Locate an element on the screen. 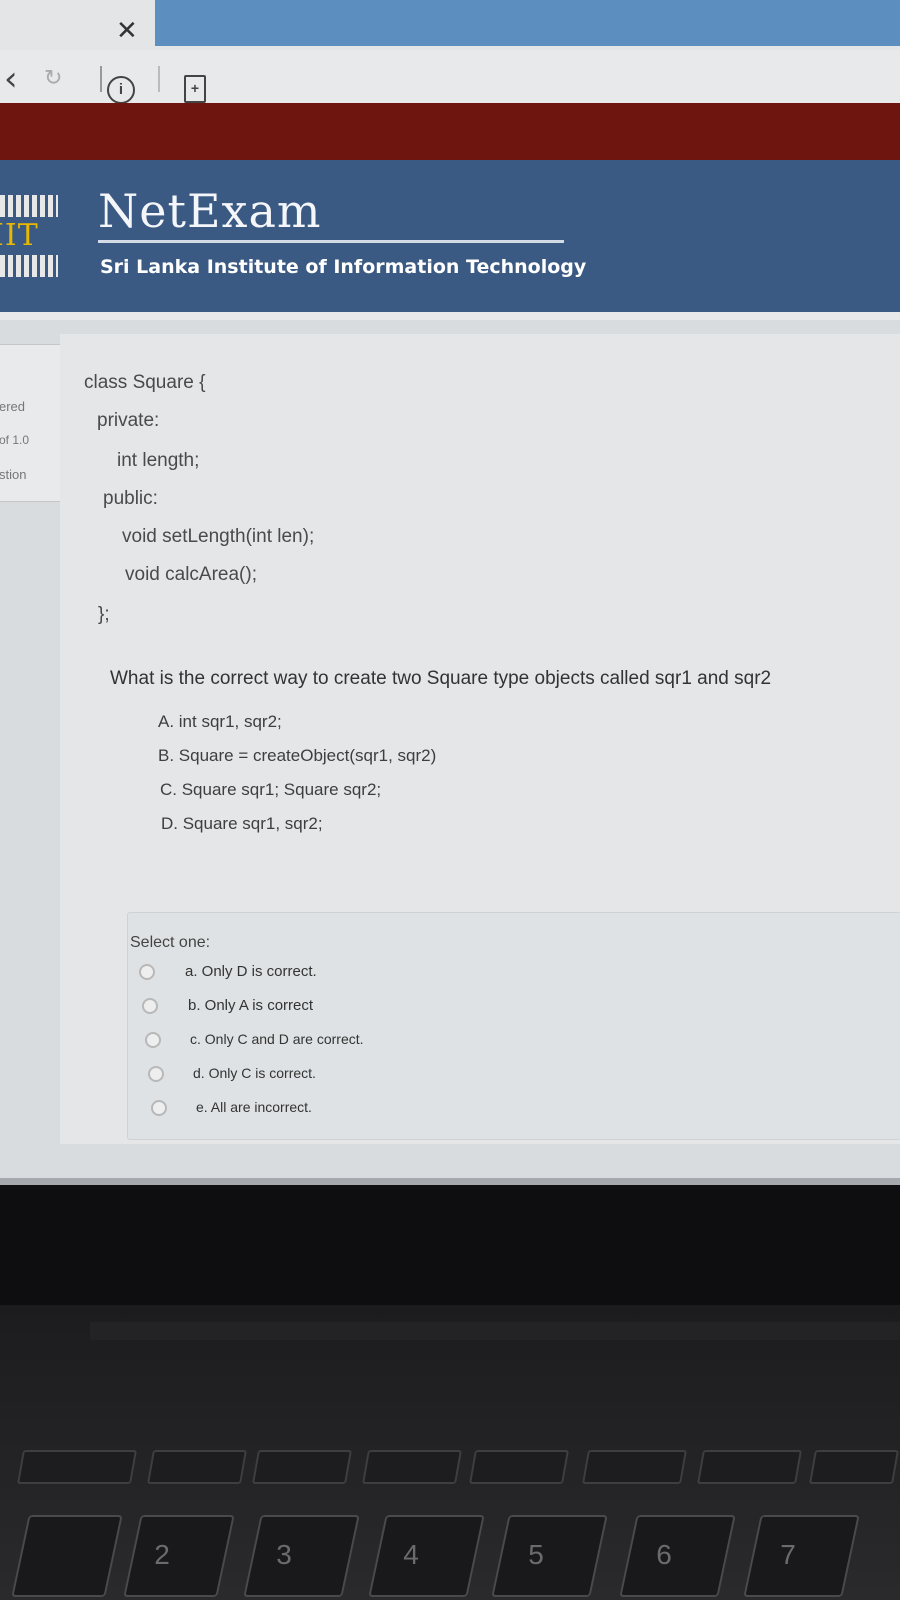 This screenshot has height=1600, width=900. answer-label-e: e. All are incorrect. is located at coordinates (254, 1107).